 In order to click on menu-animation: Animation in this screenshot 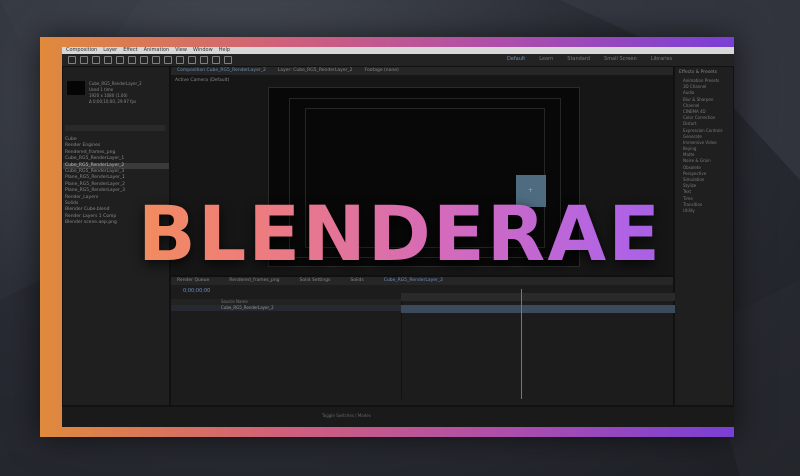, I will do `click(157, 50)`.